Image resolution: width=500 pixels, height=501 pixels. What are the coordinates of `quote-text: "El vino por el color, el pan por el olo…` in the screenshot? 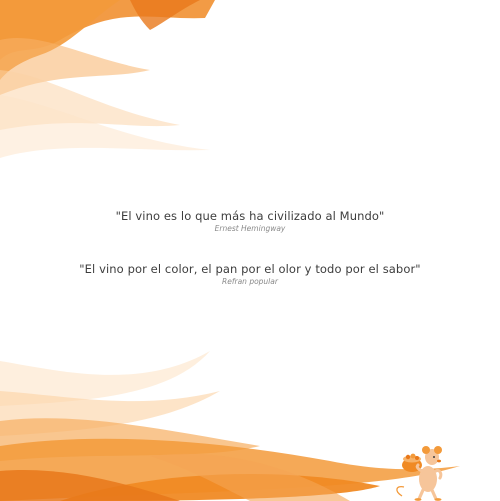 It's located at (250, 269).